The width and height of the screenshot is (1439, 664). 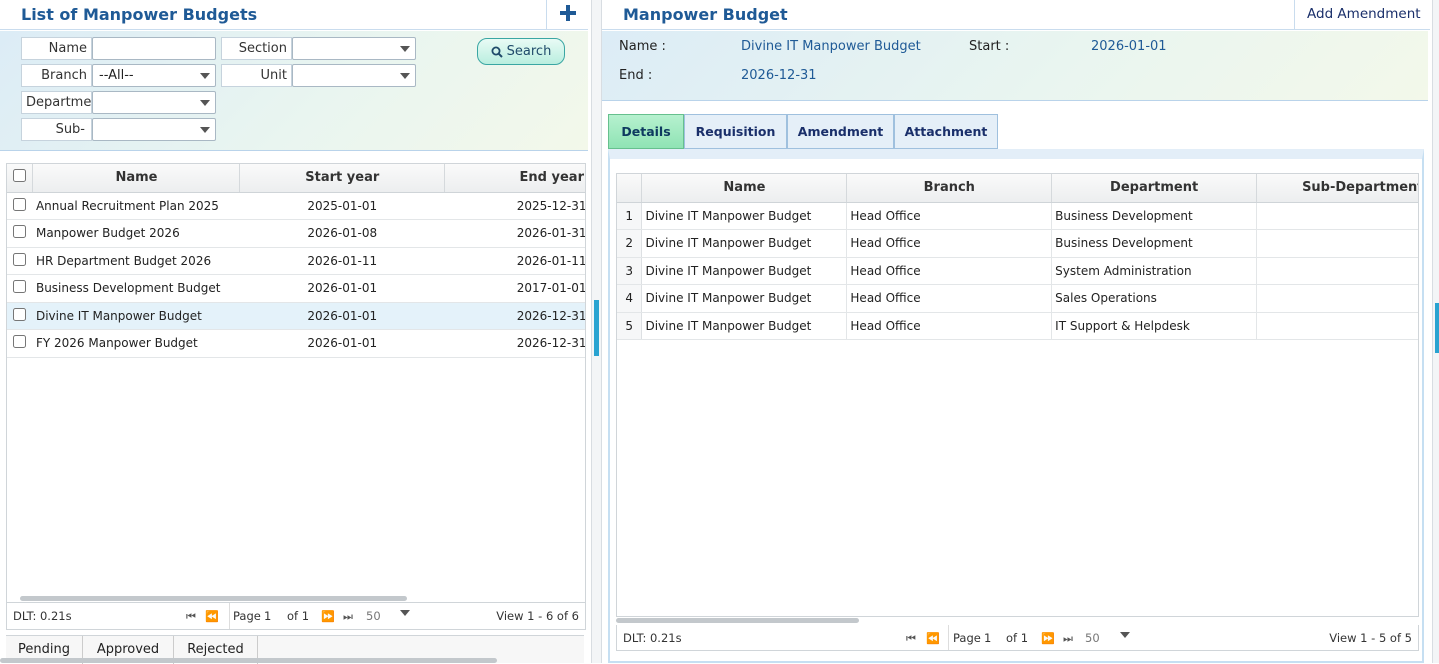 I want to click on select-all-cell, so click(x=20, y=178).